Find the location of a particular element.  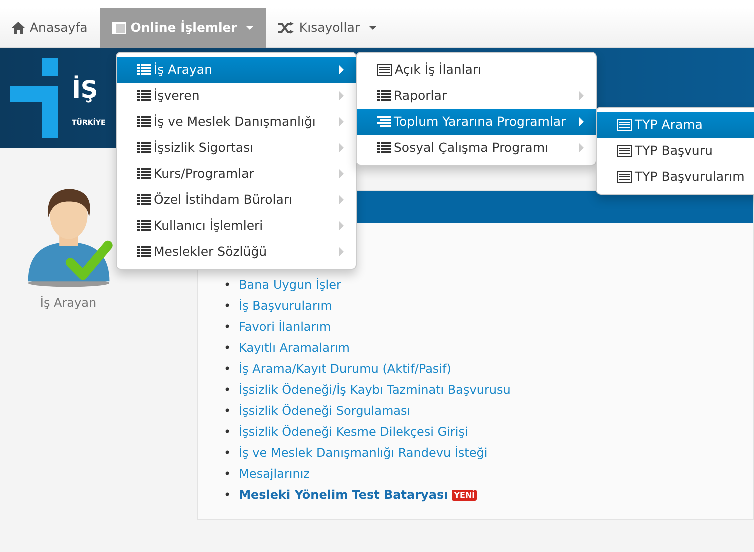

menu-item: Raporlar is located at coordinates (476, 96).